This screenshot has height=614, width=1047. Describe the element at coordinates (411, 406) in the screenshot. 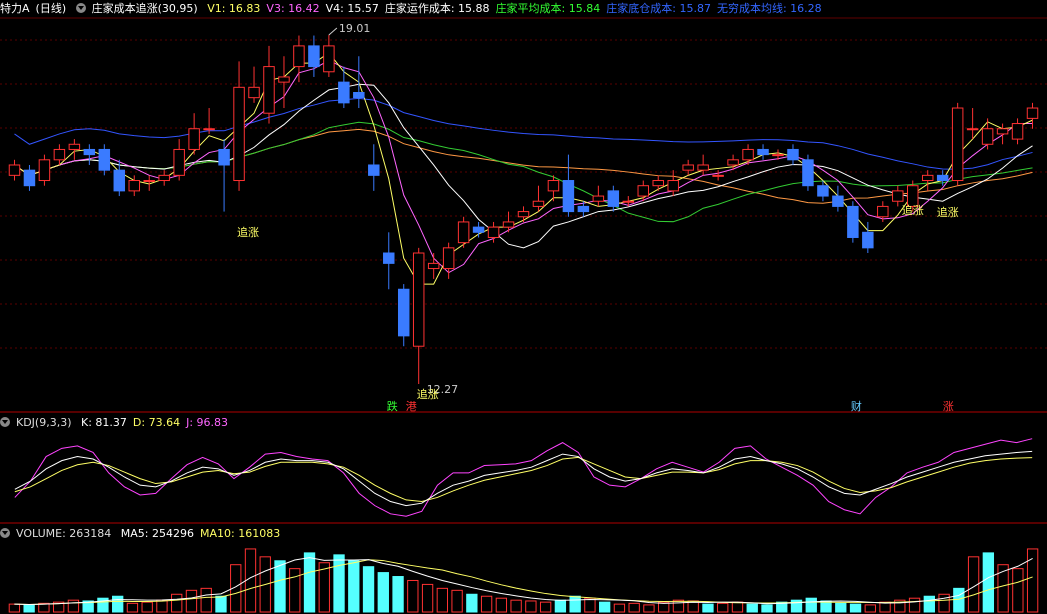

I see `event-marker-2: 港` at that location.